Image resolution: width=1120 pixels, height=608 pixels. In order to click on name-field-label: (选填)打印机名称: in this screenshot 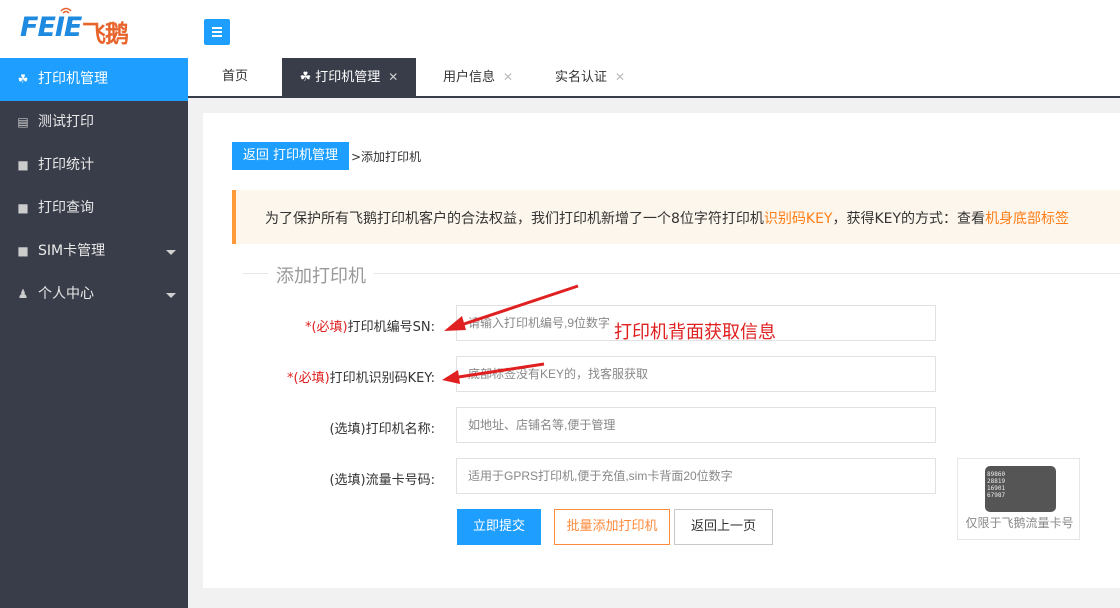, I will do `click(319, 427)`.